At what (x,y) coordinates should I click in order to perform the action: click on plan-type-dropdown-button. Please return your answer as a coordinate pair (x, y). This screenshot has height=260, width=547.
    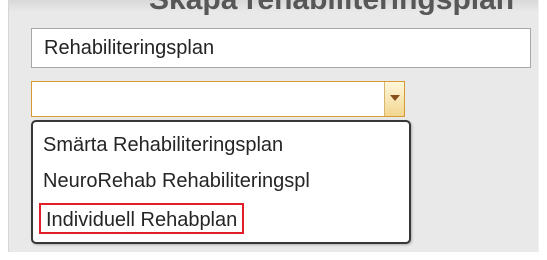
    Looking at the image, I should click on (394, 99).